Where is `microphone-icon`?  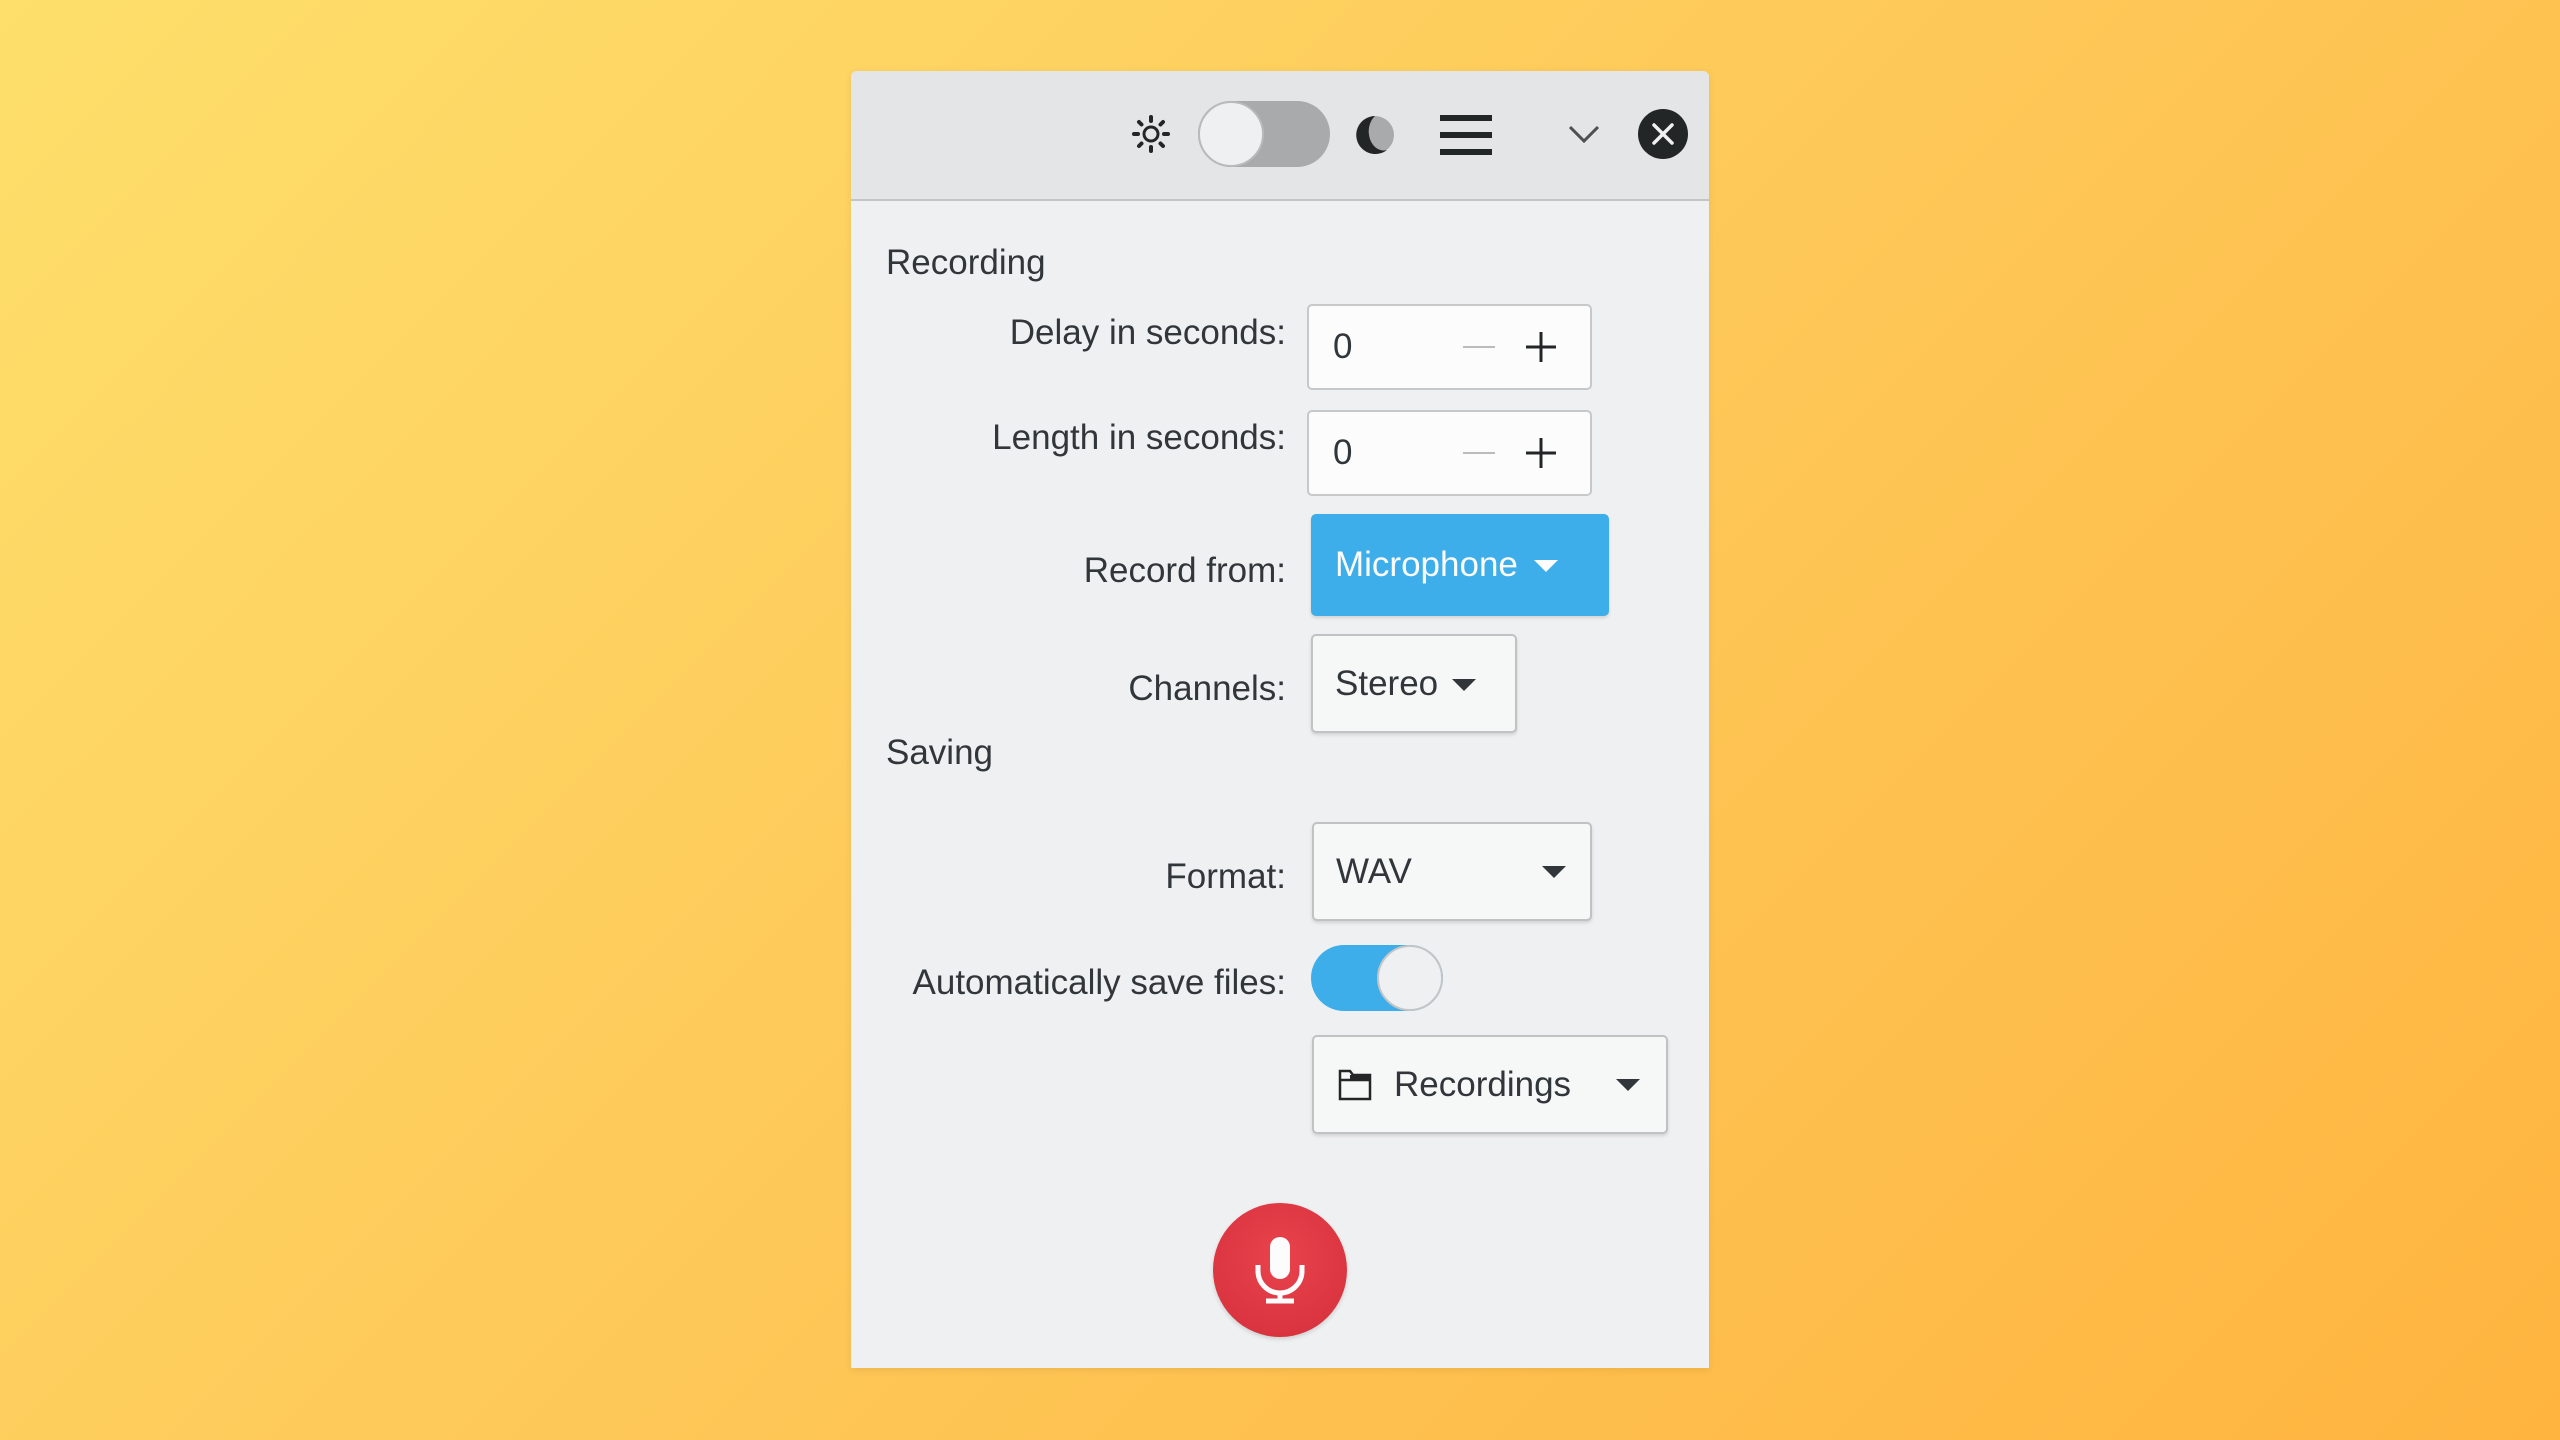
microphone-icon is located at coordinates (1280, 1270).